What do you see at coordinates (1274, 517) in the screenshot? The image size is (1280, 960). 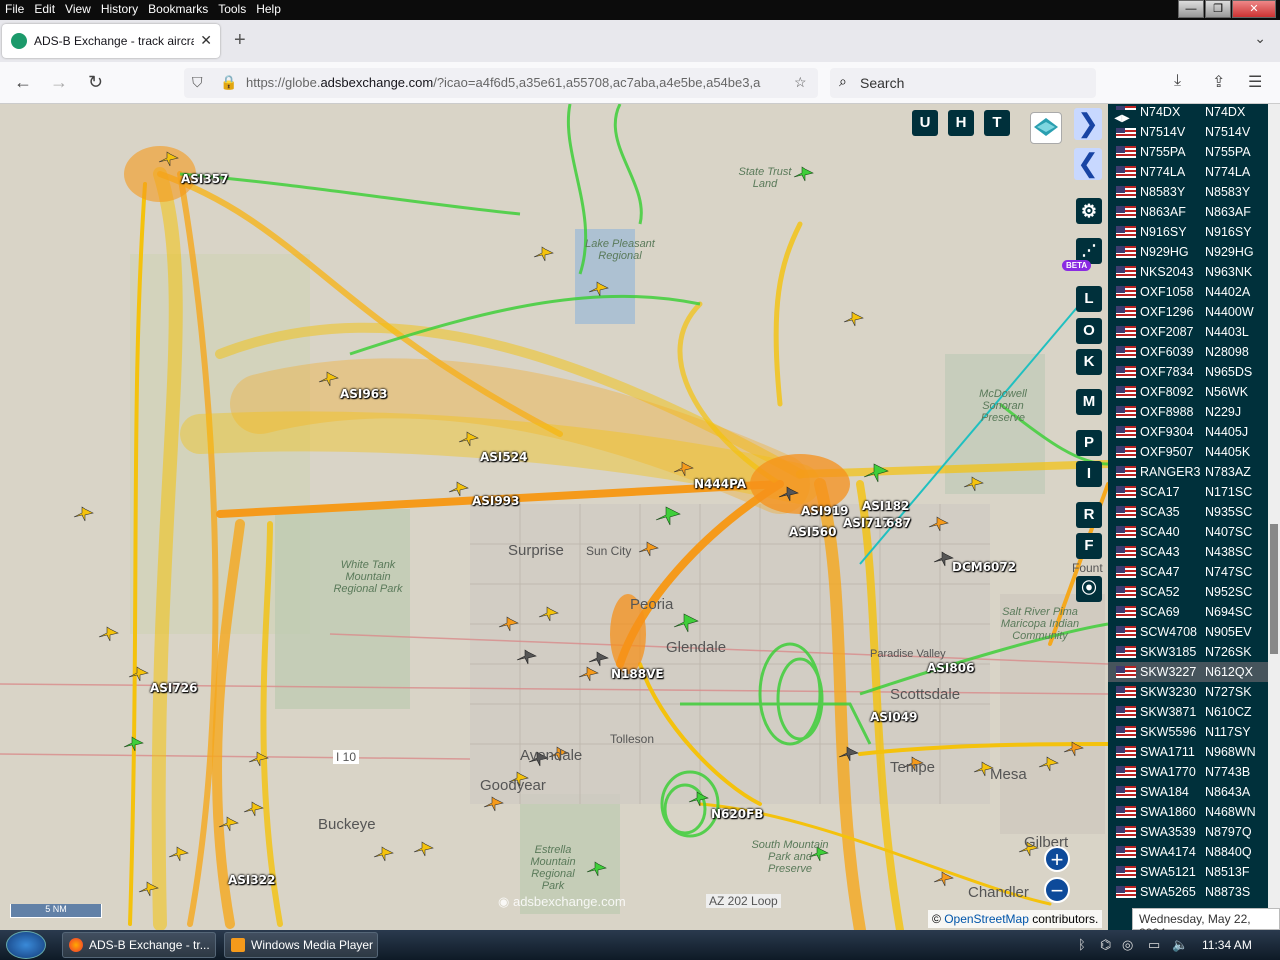 I see `sidebar-scrollbar` at bounding box center [1274, 517].